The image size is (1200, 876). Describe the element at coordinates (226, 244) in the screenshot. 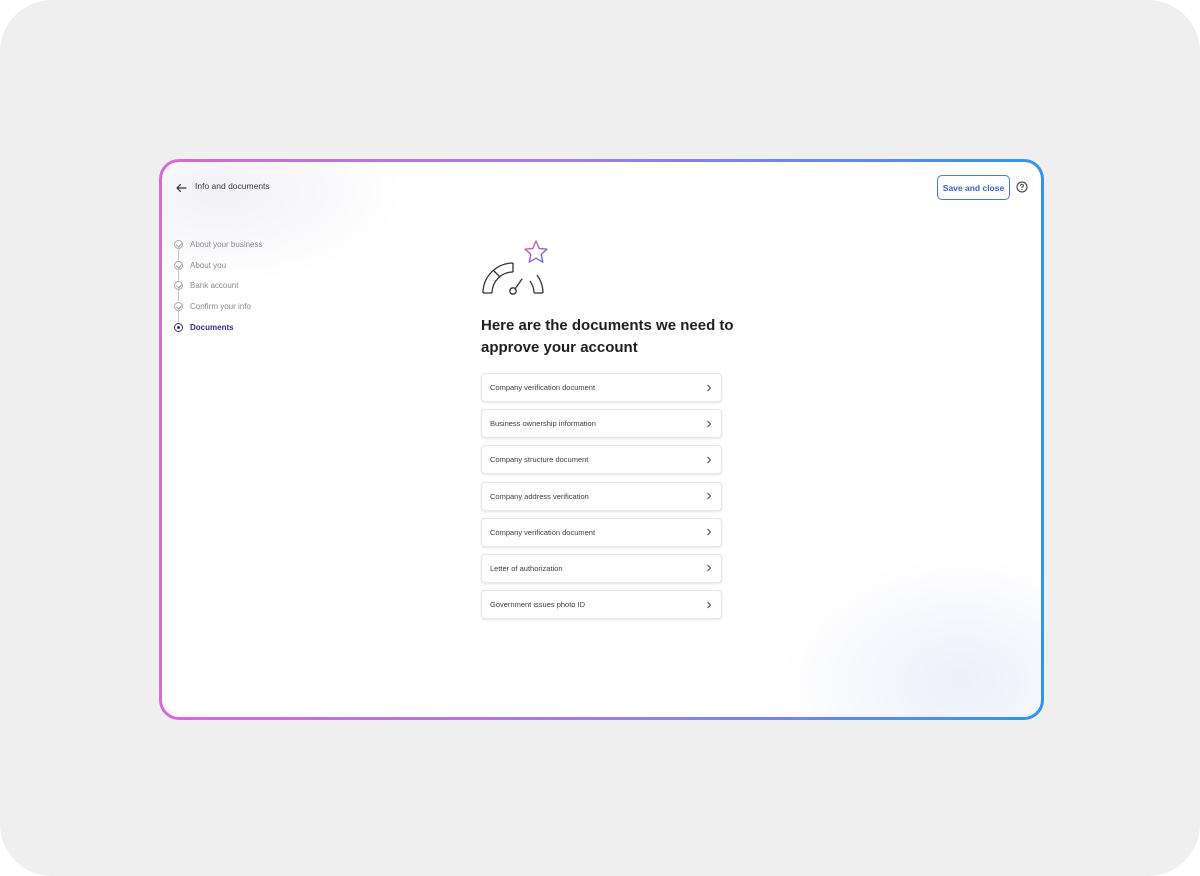

I see `step-label: About your business` at that location.